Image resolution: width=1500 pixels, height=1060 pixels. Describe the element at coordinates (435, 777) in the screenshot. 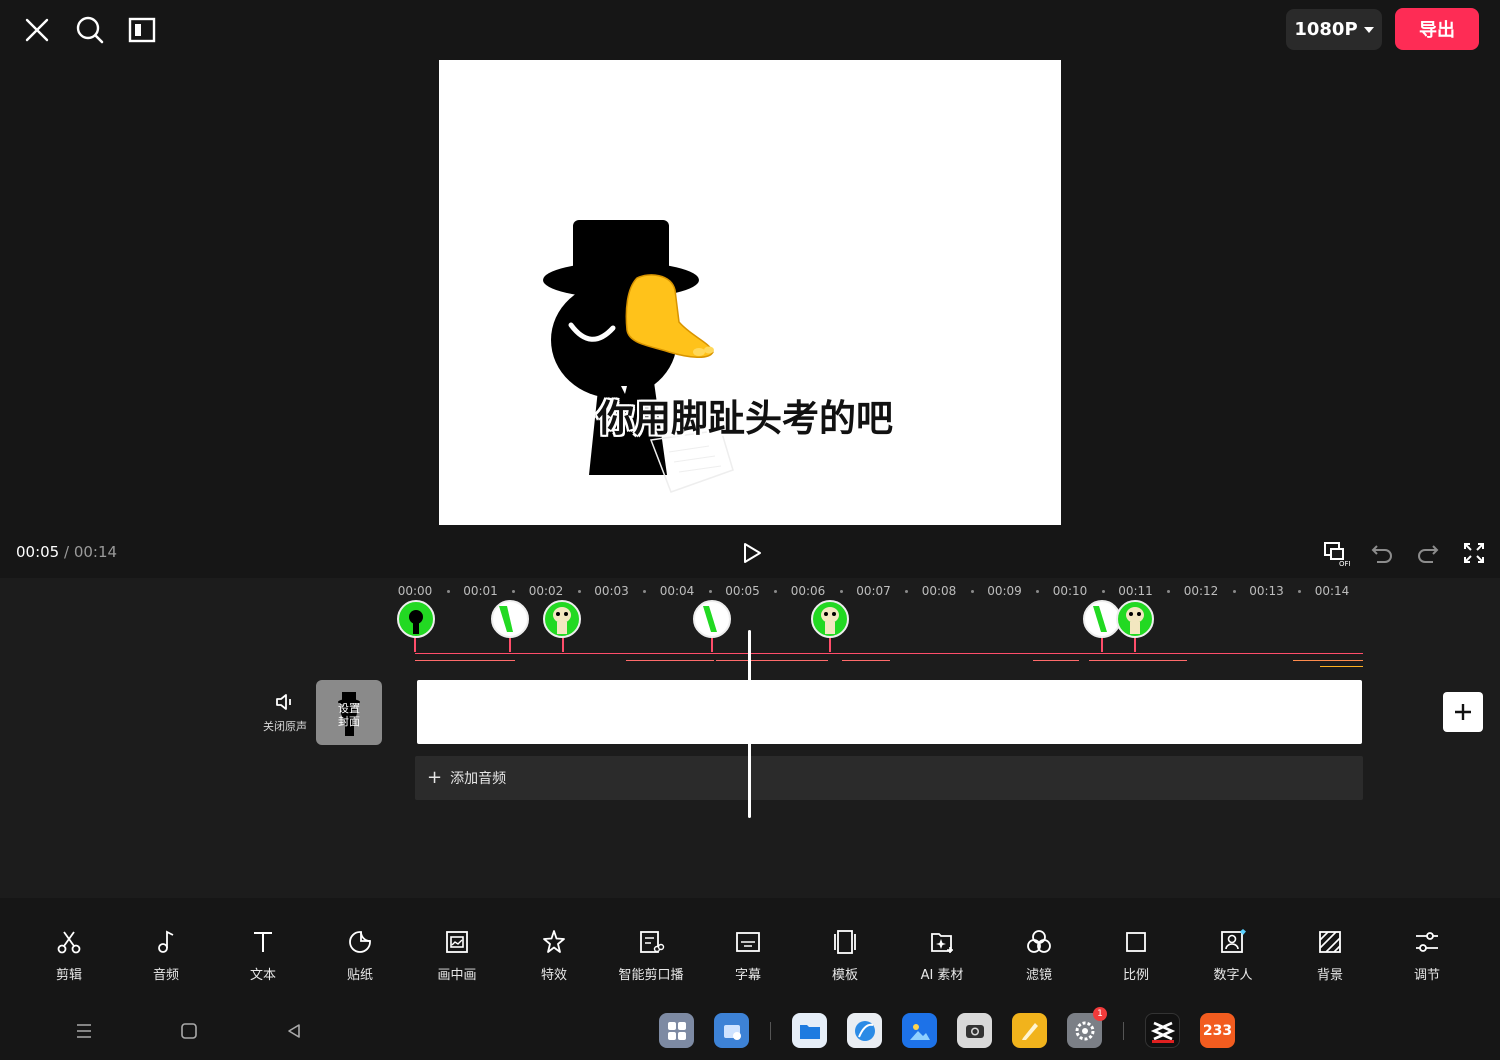

I see `plus-icon: +` at that location.